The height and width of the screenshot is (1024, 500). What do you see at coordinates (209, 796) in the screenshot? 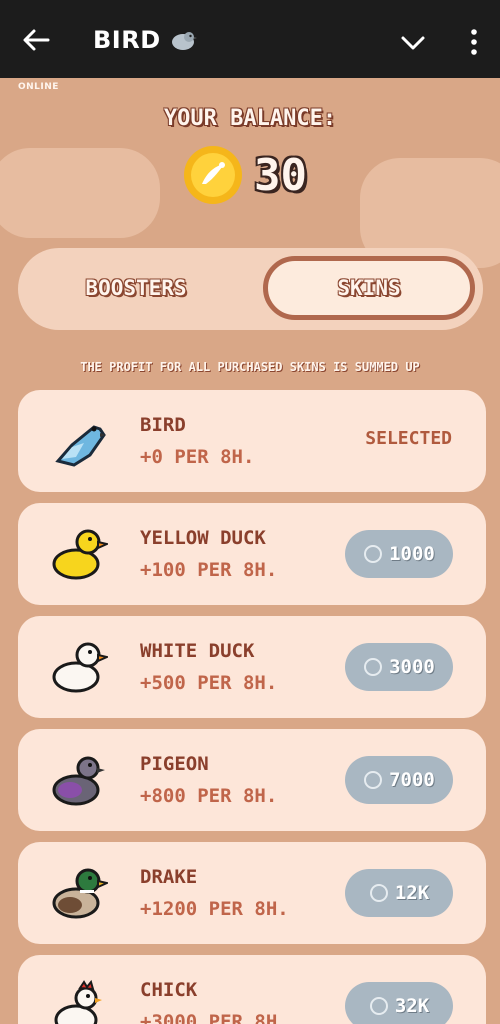
I see `skin-profit: +800 PER 8H.` at bounding box center [209, 796].